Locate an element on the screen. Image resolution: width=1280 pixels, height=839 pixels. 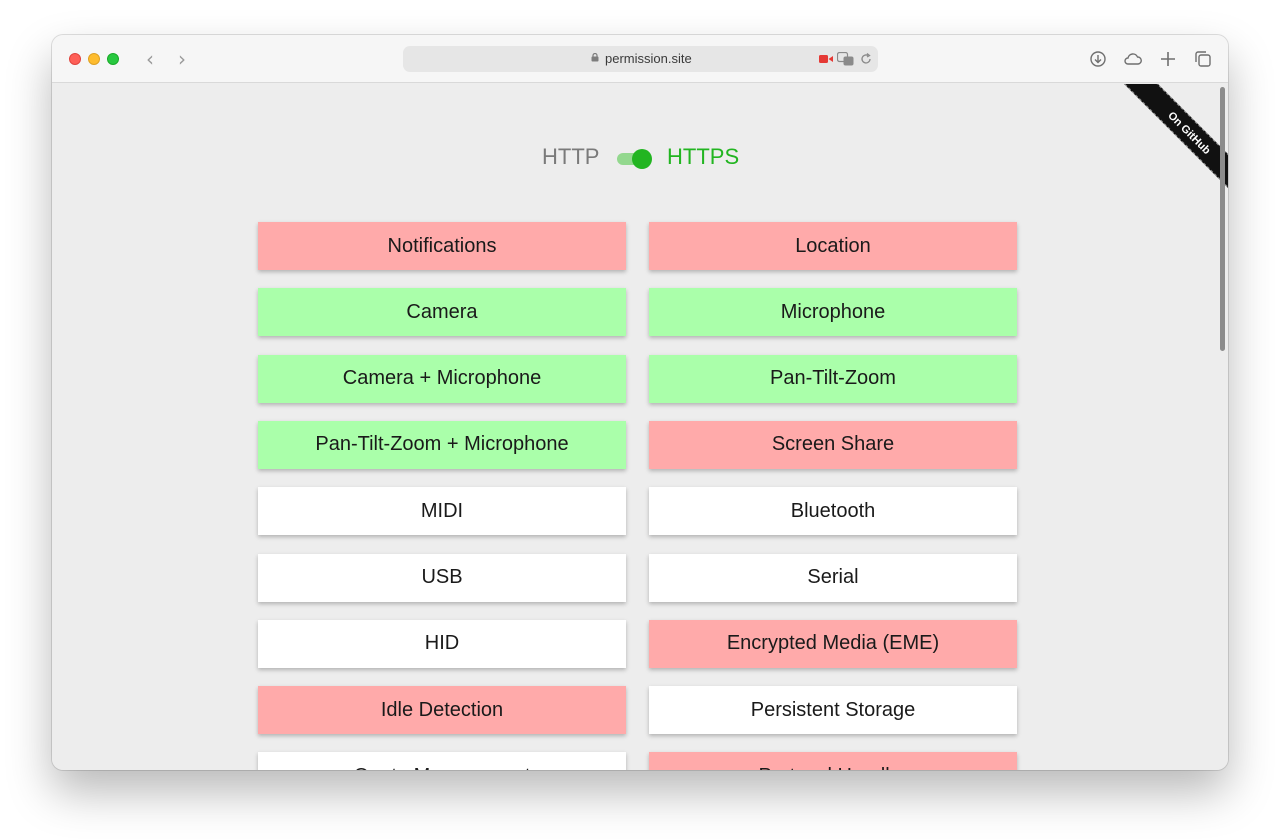
permission-button-serial: Serial is located at coordinates (833, 577).